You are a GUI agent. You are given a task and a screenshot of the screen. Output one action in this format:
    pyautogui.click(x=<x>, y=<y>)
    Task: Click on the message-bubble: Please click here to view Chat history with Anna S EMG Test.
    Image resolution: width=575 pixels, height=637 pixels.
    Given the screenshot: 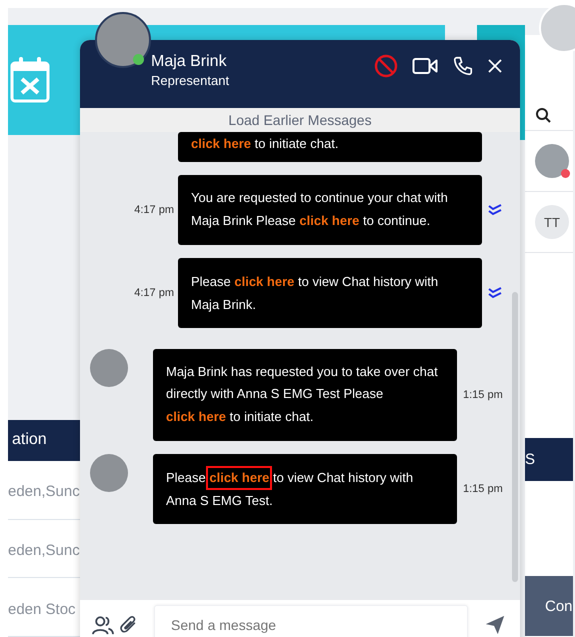 What is the action you would take?
    pyautogui.click(x=305, y=489)
    